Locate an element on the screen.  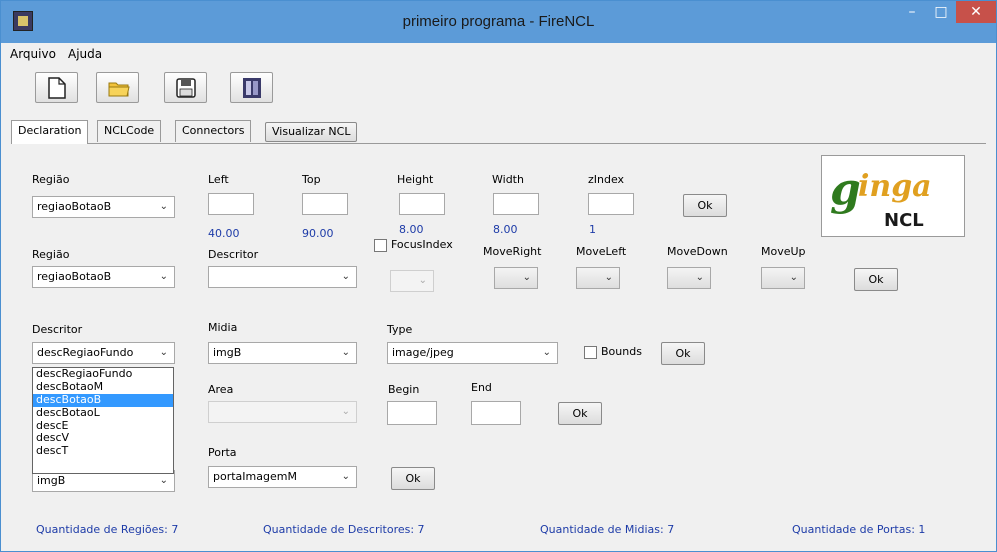
regiao2-select: regiaoBotaoB ⌄ is located at coordinates (103, 277).